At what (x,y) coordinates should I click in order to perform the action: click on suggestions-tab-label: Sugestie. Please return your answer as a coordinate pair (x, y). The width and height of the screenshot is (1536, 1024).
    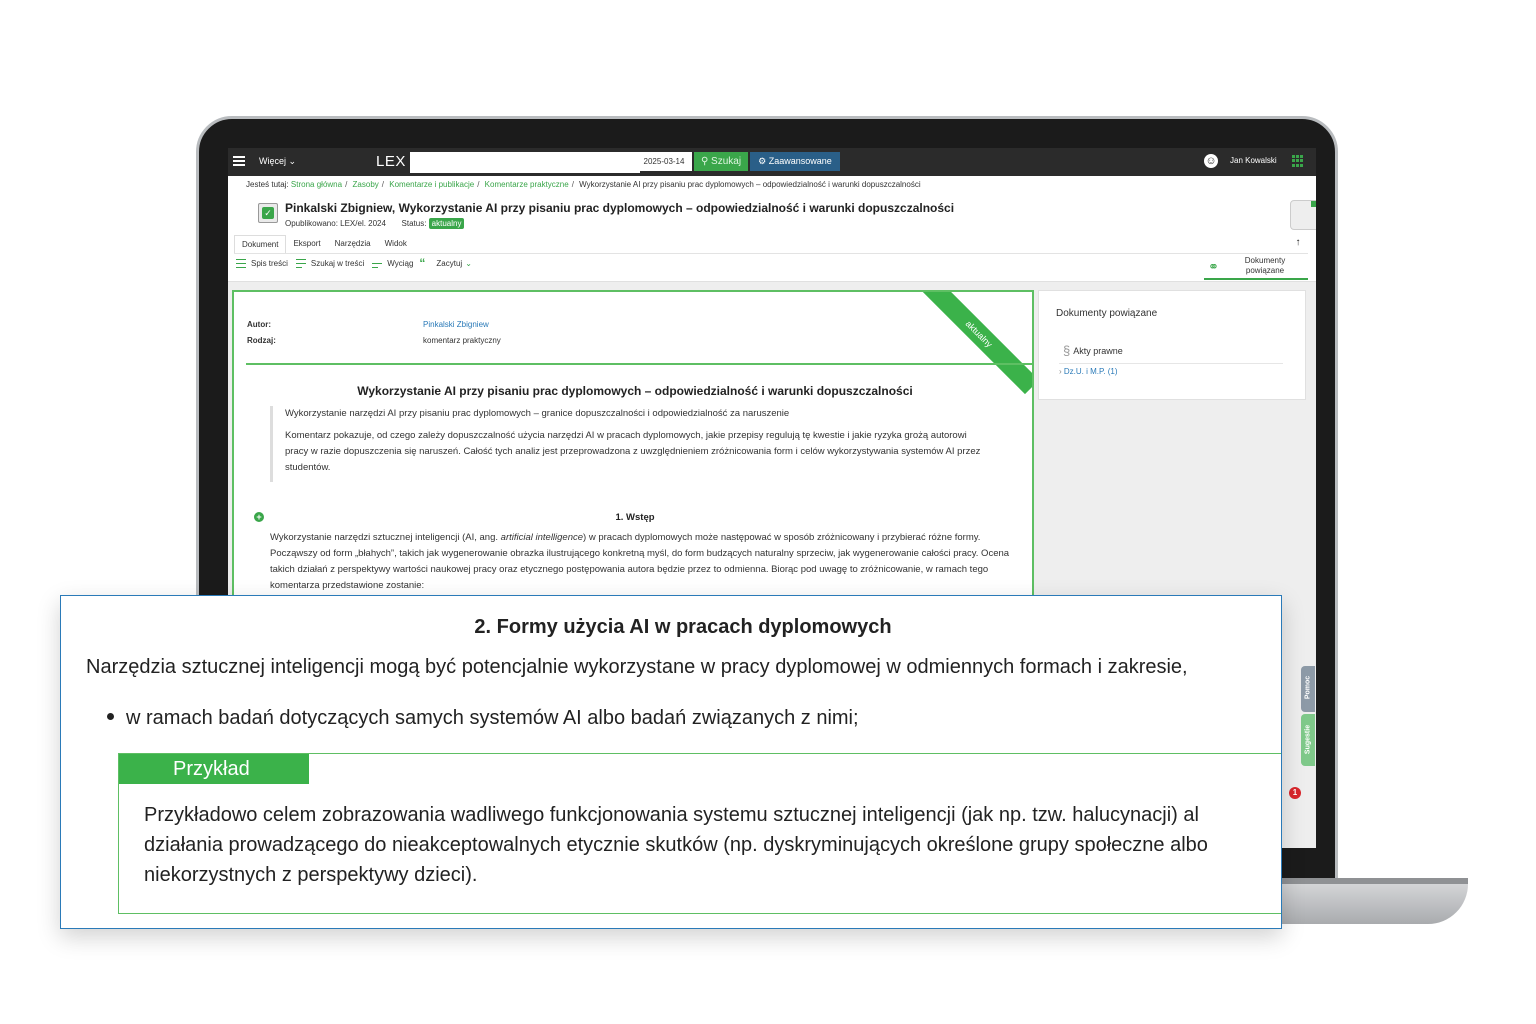
    Looking at the image, I should click on (1308, 739).